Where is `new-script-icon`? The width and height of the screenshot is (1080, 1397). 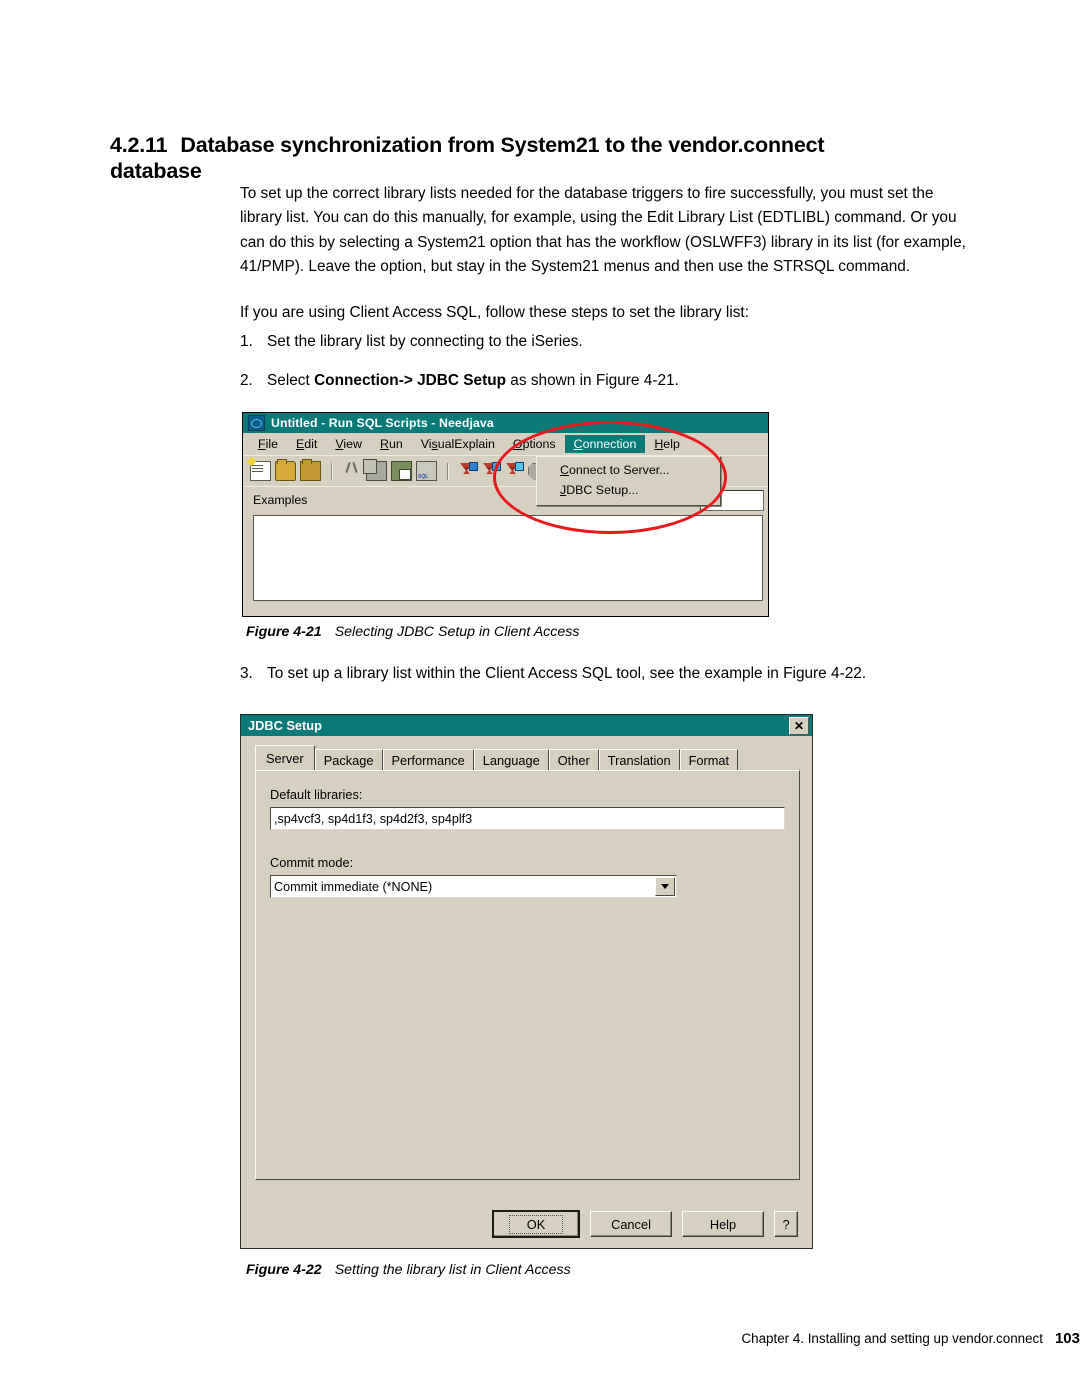
new-script-icon is located at coordinates (260, 471).